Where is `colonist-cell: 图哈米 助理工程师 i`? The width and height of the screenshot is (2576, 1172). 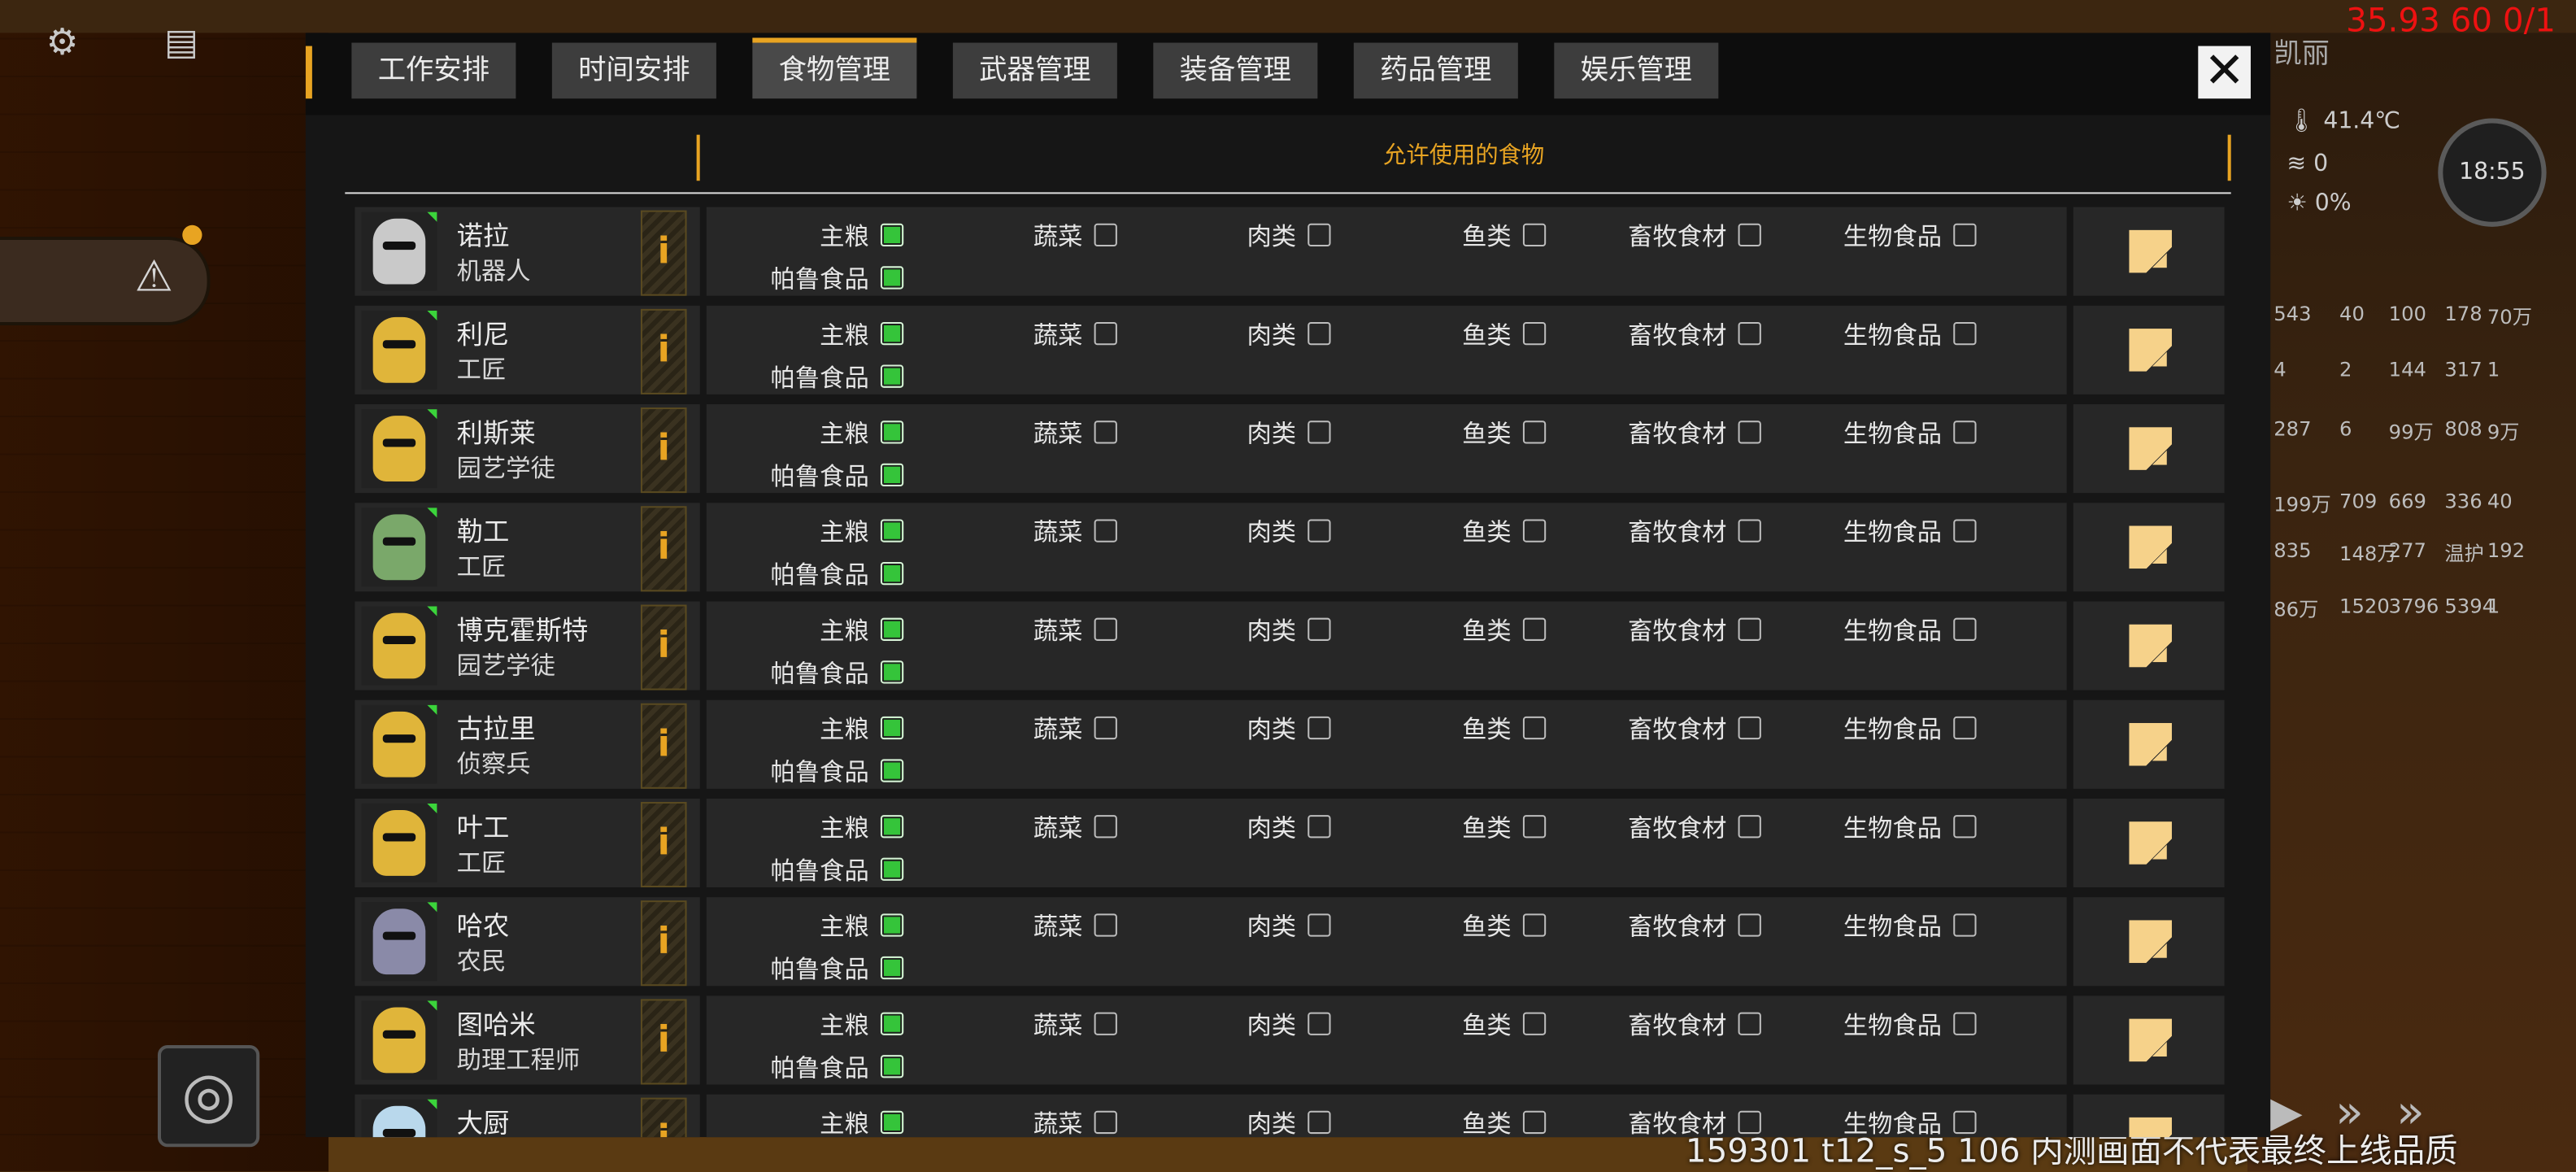 colonist-cell: 图哈米 助理工程师 i is located at coordinates (528, 1040).